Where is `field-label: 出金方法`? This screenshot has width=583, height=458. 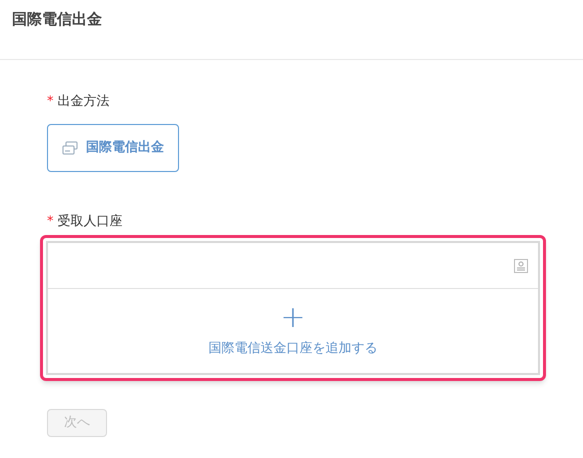
field-label: 出金方法 is located at coordinates (84, 102).